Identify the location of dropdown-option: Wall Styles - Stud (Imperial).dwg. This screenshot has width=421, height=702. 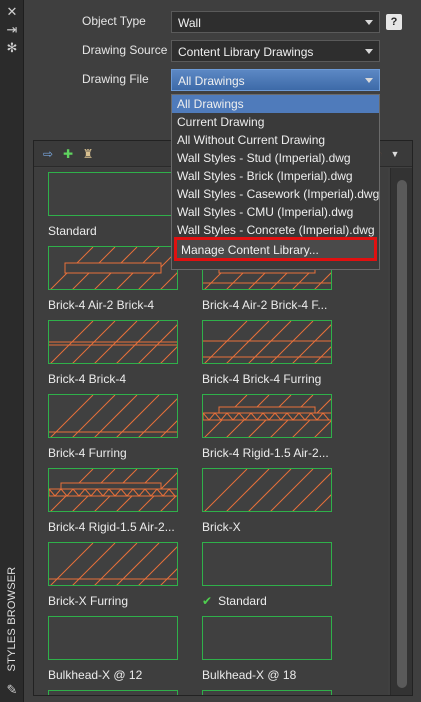
(275, 158).